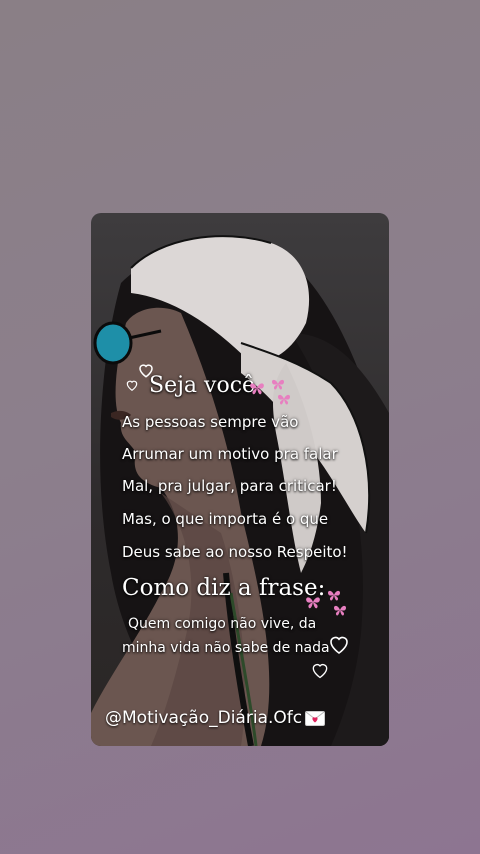  Describe the element at coordinates (202, 385) in the screenshot. I see `post-heading: Seja você` at that location.